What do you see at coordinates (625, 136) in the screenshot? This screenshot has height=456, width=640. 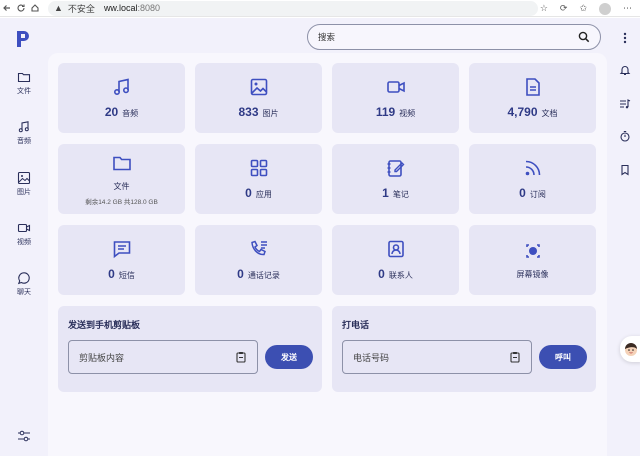 I see `timer-icon` at bounding box center [625, 136].